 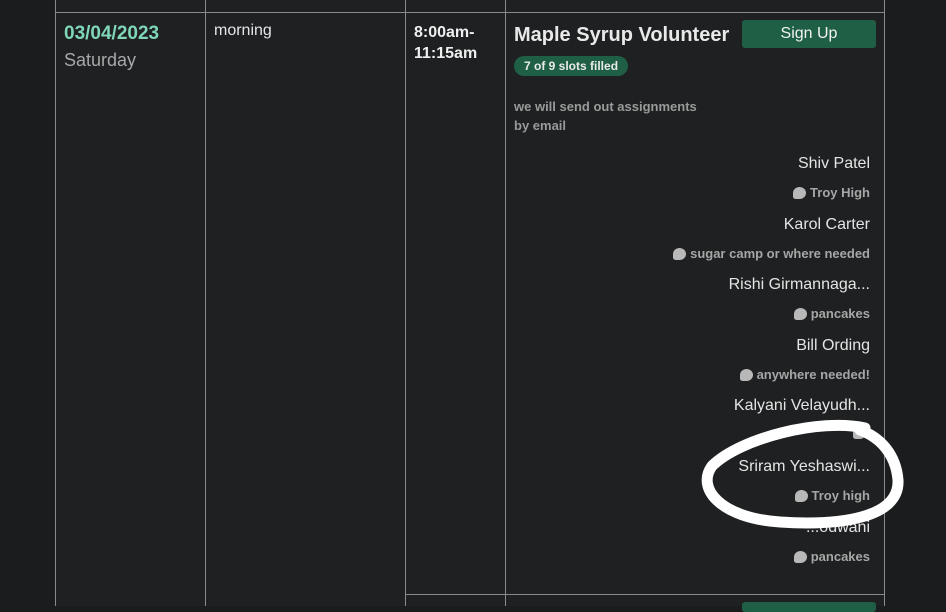 What do you see at coordinates (100, 60) in the screenshot?
I see `weekday-cell: Saturday` at bounding box center [100, 60].